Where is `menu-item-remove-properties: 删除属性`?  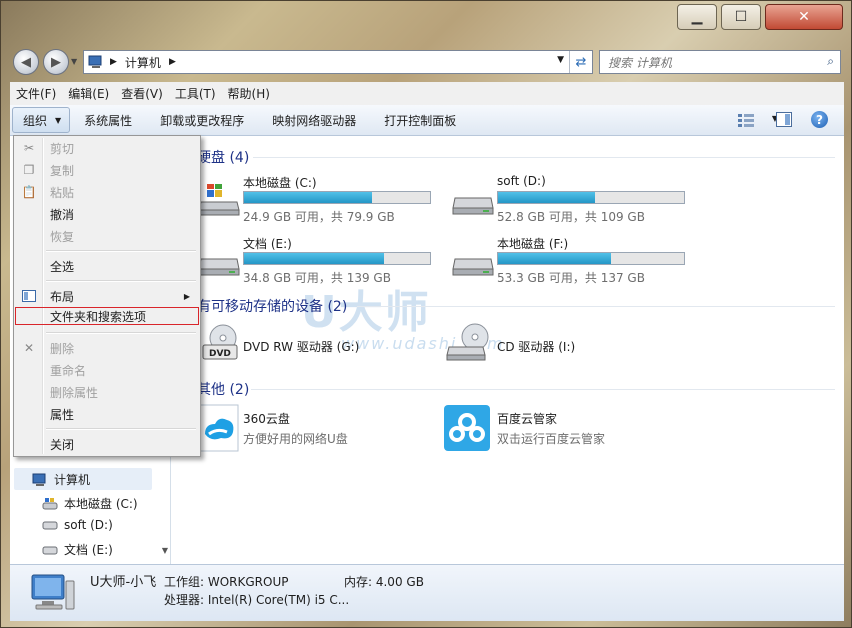 menu-item-remove-properties: 删除属性 is located at coordinates (107, 392).